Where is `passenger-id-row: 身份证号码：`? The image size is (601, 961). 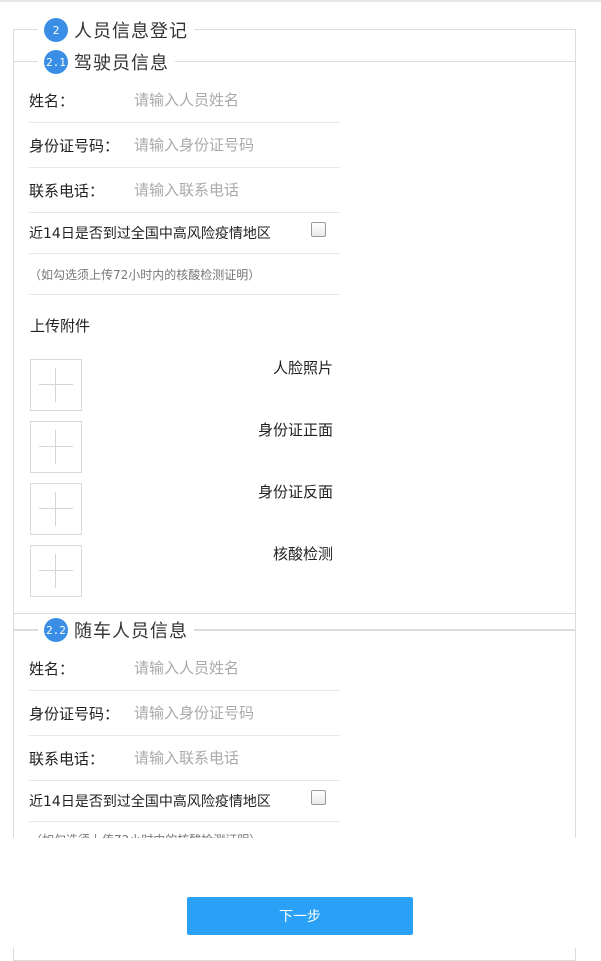
passenger-id-row: 身份证号码： is located at coordinates (184, 713).